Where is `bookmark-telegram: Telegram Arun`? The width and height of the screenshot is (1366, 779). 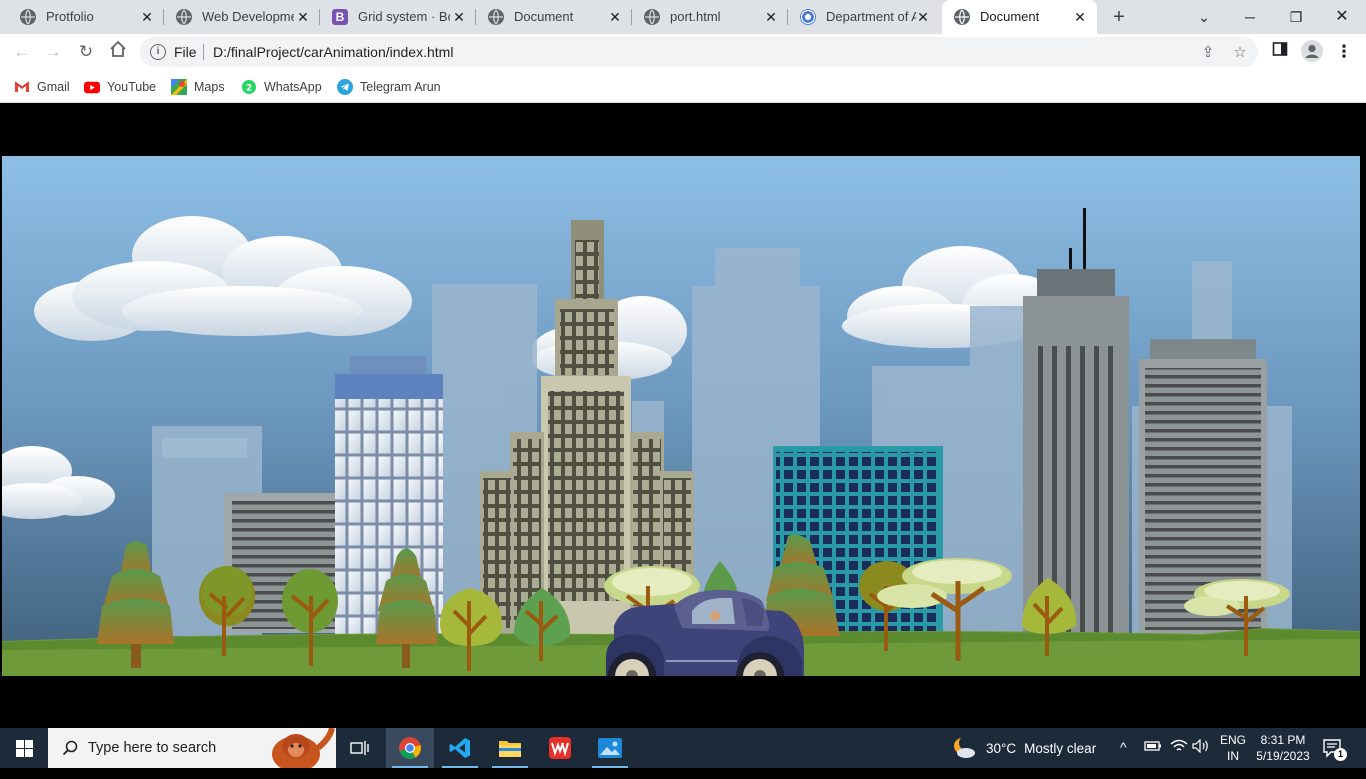
bookmark-telegram: Telegram Arun is located at coordinates (389, 87).